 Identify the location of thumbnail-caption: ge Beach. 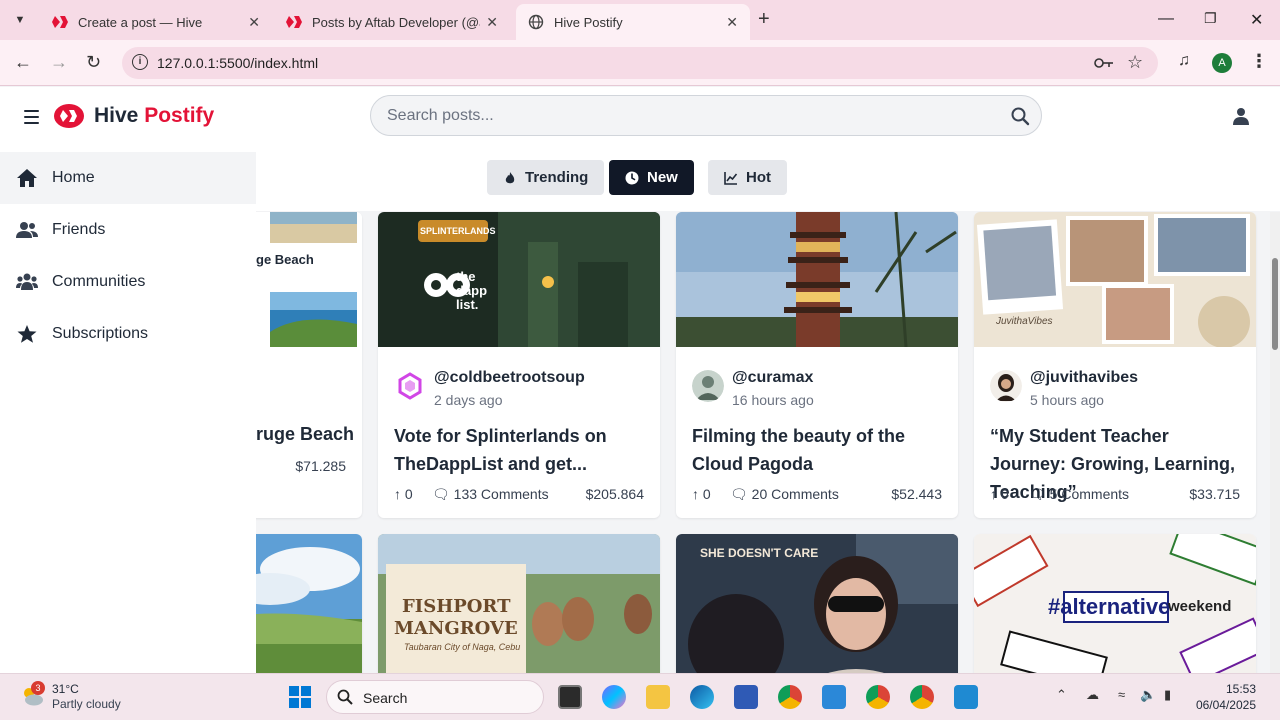
(285, 259).